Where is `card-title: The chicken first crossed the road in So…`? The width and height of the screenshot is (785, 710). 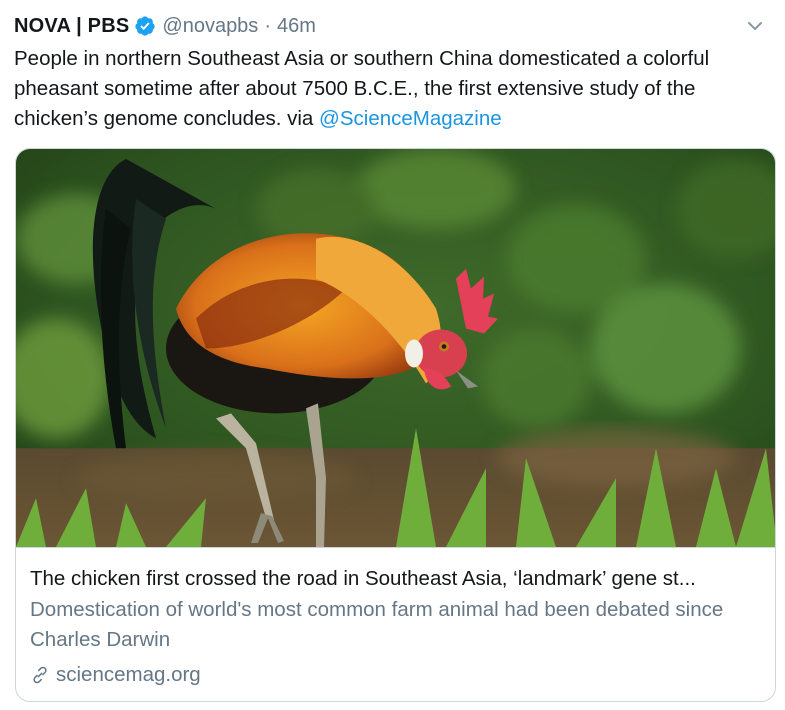
card-title: The chicken first crossed the road in So… is located at coordinates (395, 579).